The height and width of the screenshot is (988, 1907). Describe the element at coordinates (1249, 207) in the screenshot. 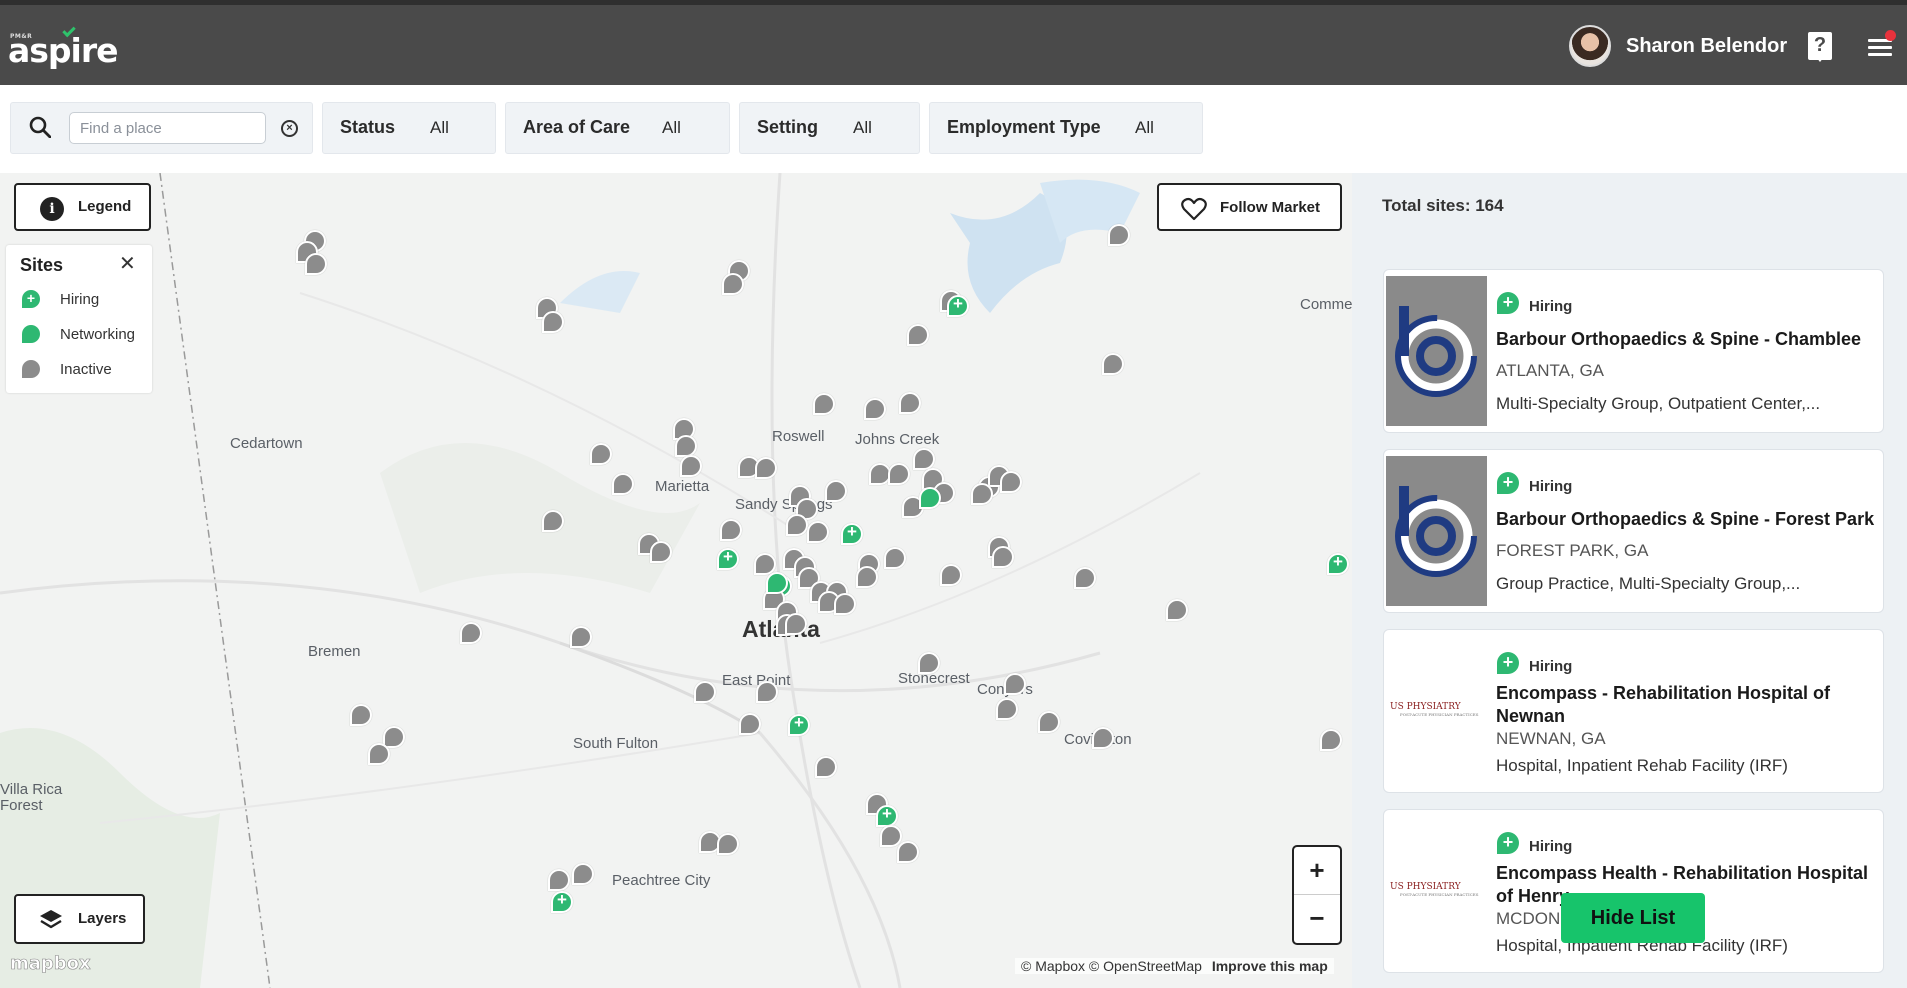

I see `follow-market-button: Follow Market` at that location.